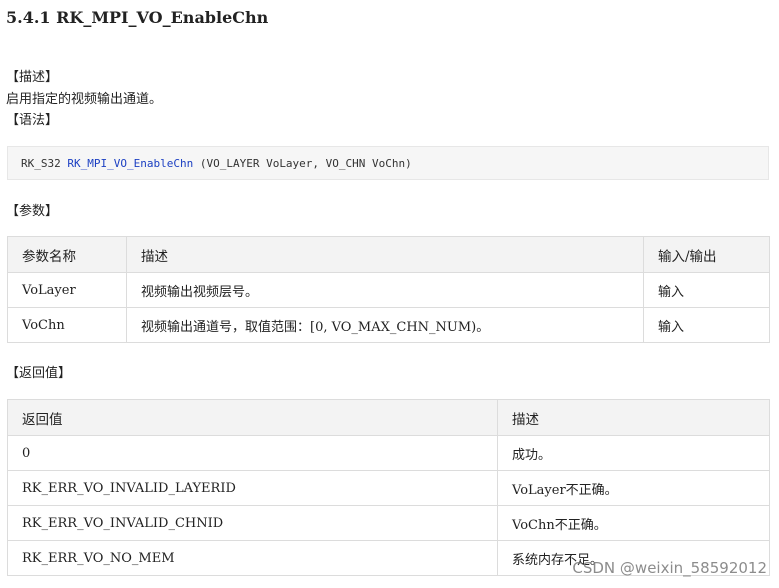 Image resolution: width=779 pixels, height=588 pixels. Describe the element at coordinates (67, 325) in the screenshot. I see `table-cell: VoChn` at that location.